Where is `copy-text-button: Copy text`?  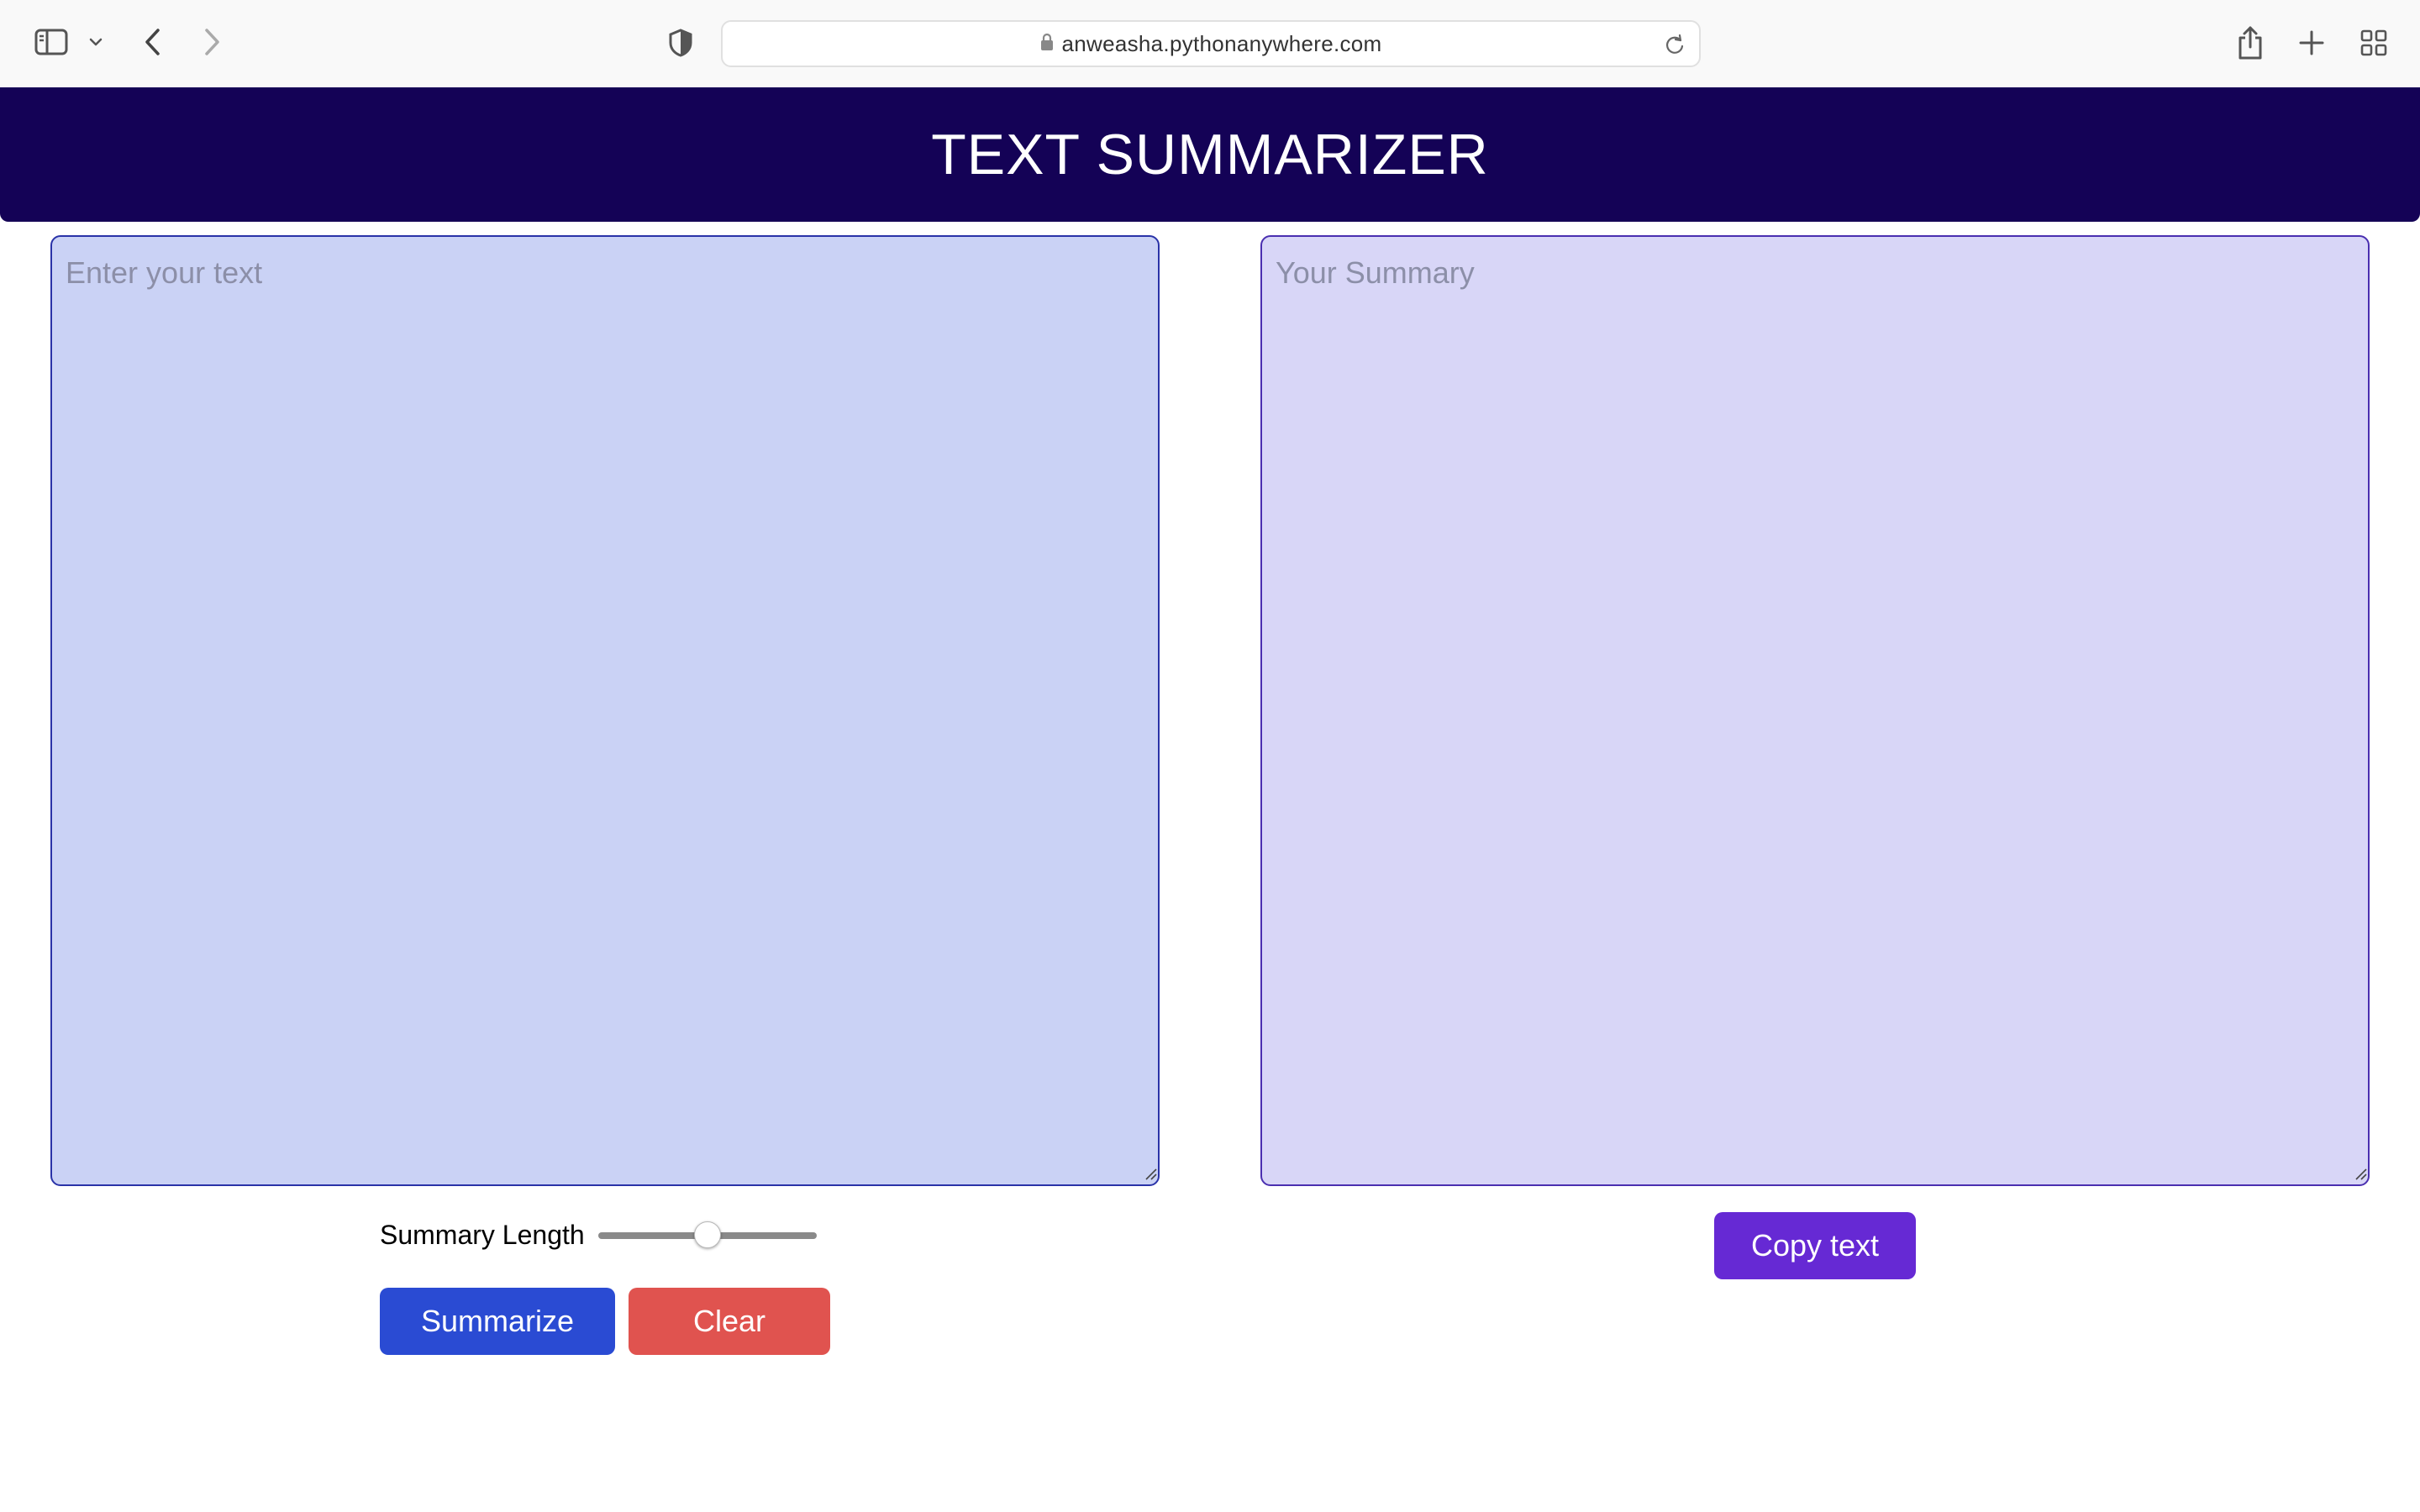
copy-text-button: Copy text is located at coordinates (1815, 1245).